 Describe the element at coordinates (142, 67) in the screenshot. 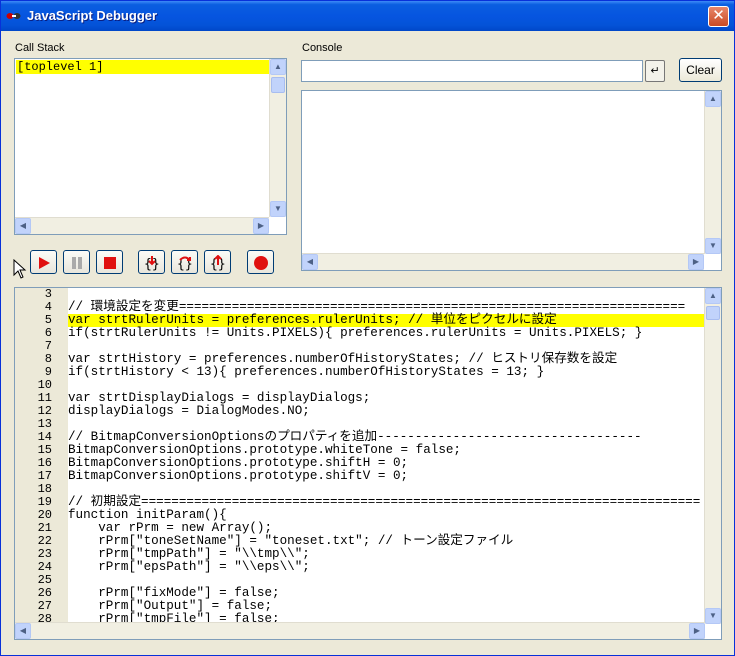

I see `call-stack-item: [toplevel 1]` at that location.